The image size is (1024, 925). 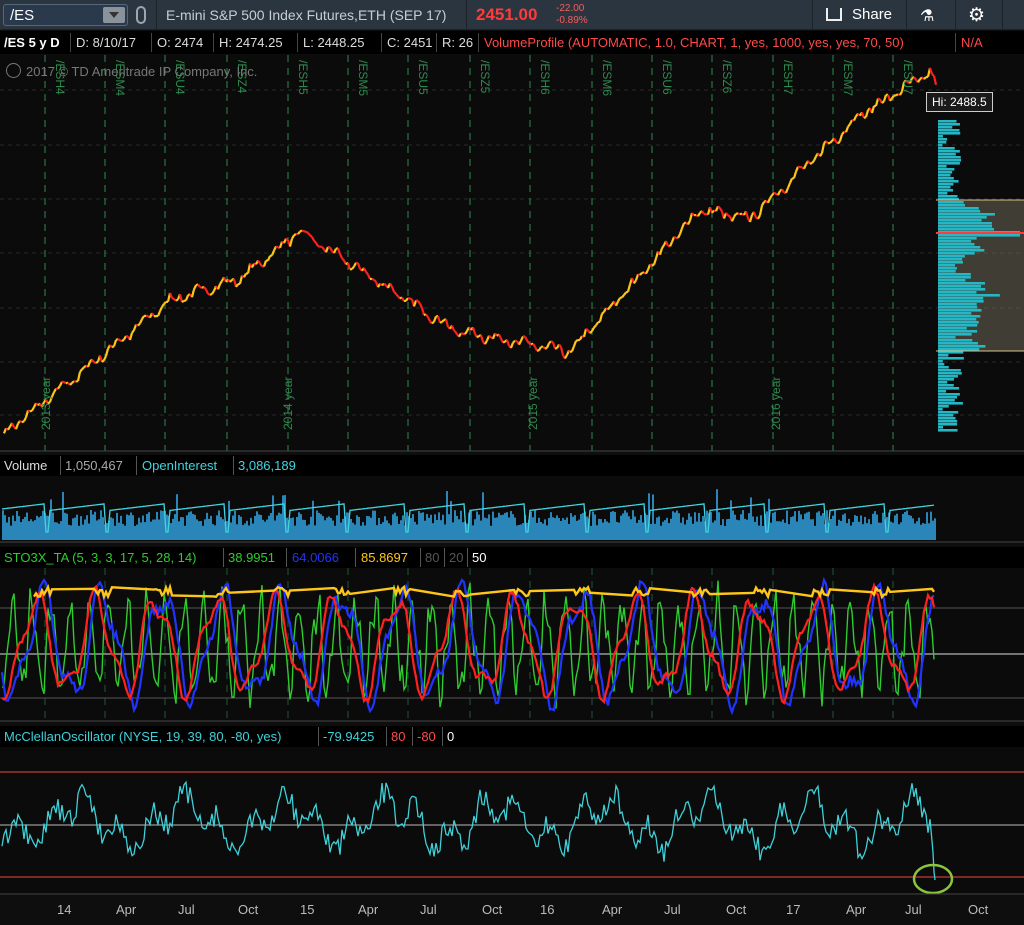 I want to click on x-axis-label: 14, so click(x=64, y=909).